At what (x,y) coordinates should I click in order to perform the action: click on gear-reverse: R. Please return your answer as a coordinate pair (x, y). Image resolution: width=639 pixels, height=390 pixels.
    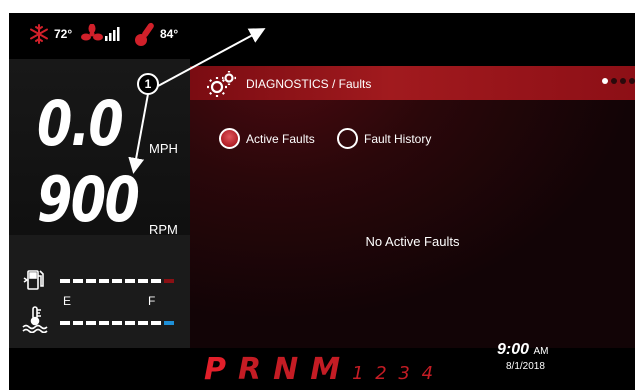
    Looking at the image, I should click on (250, 369).